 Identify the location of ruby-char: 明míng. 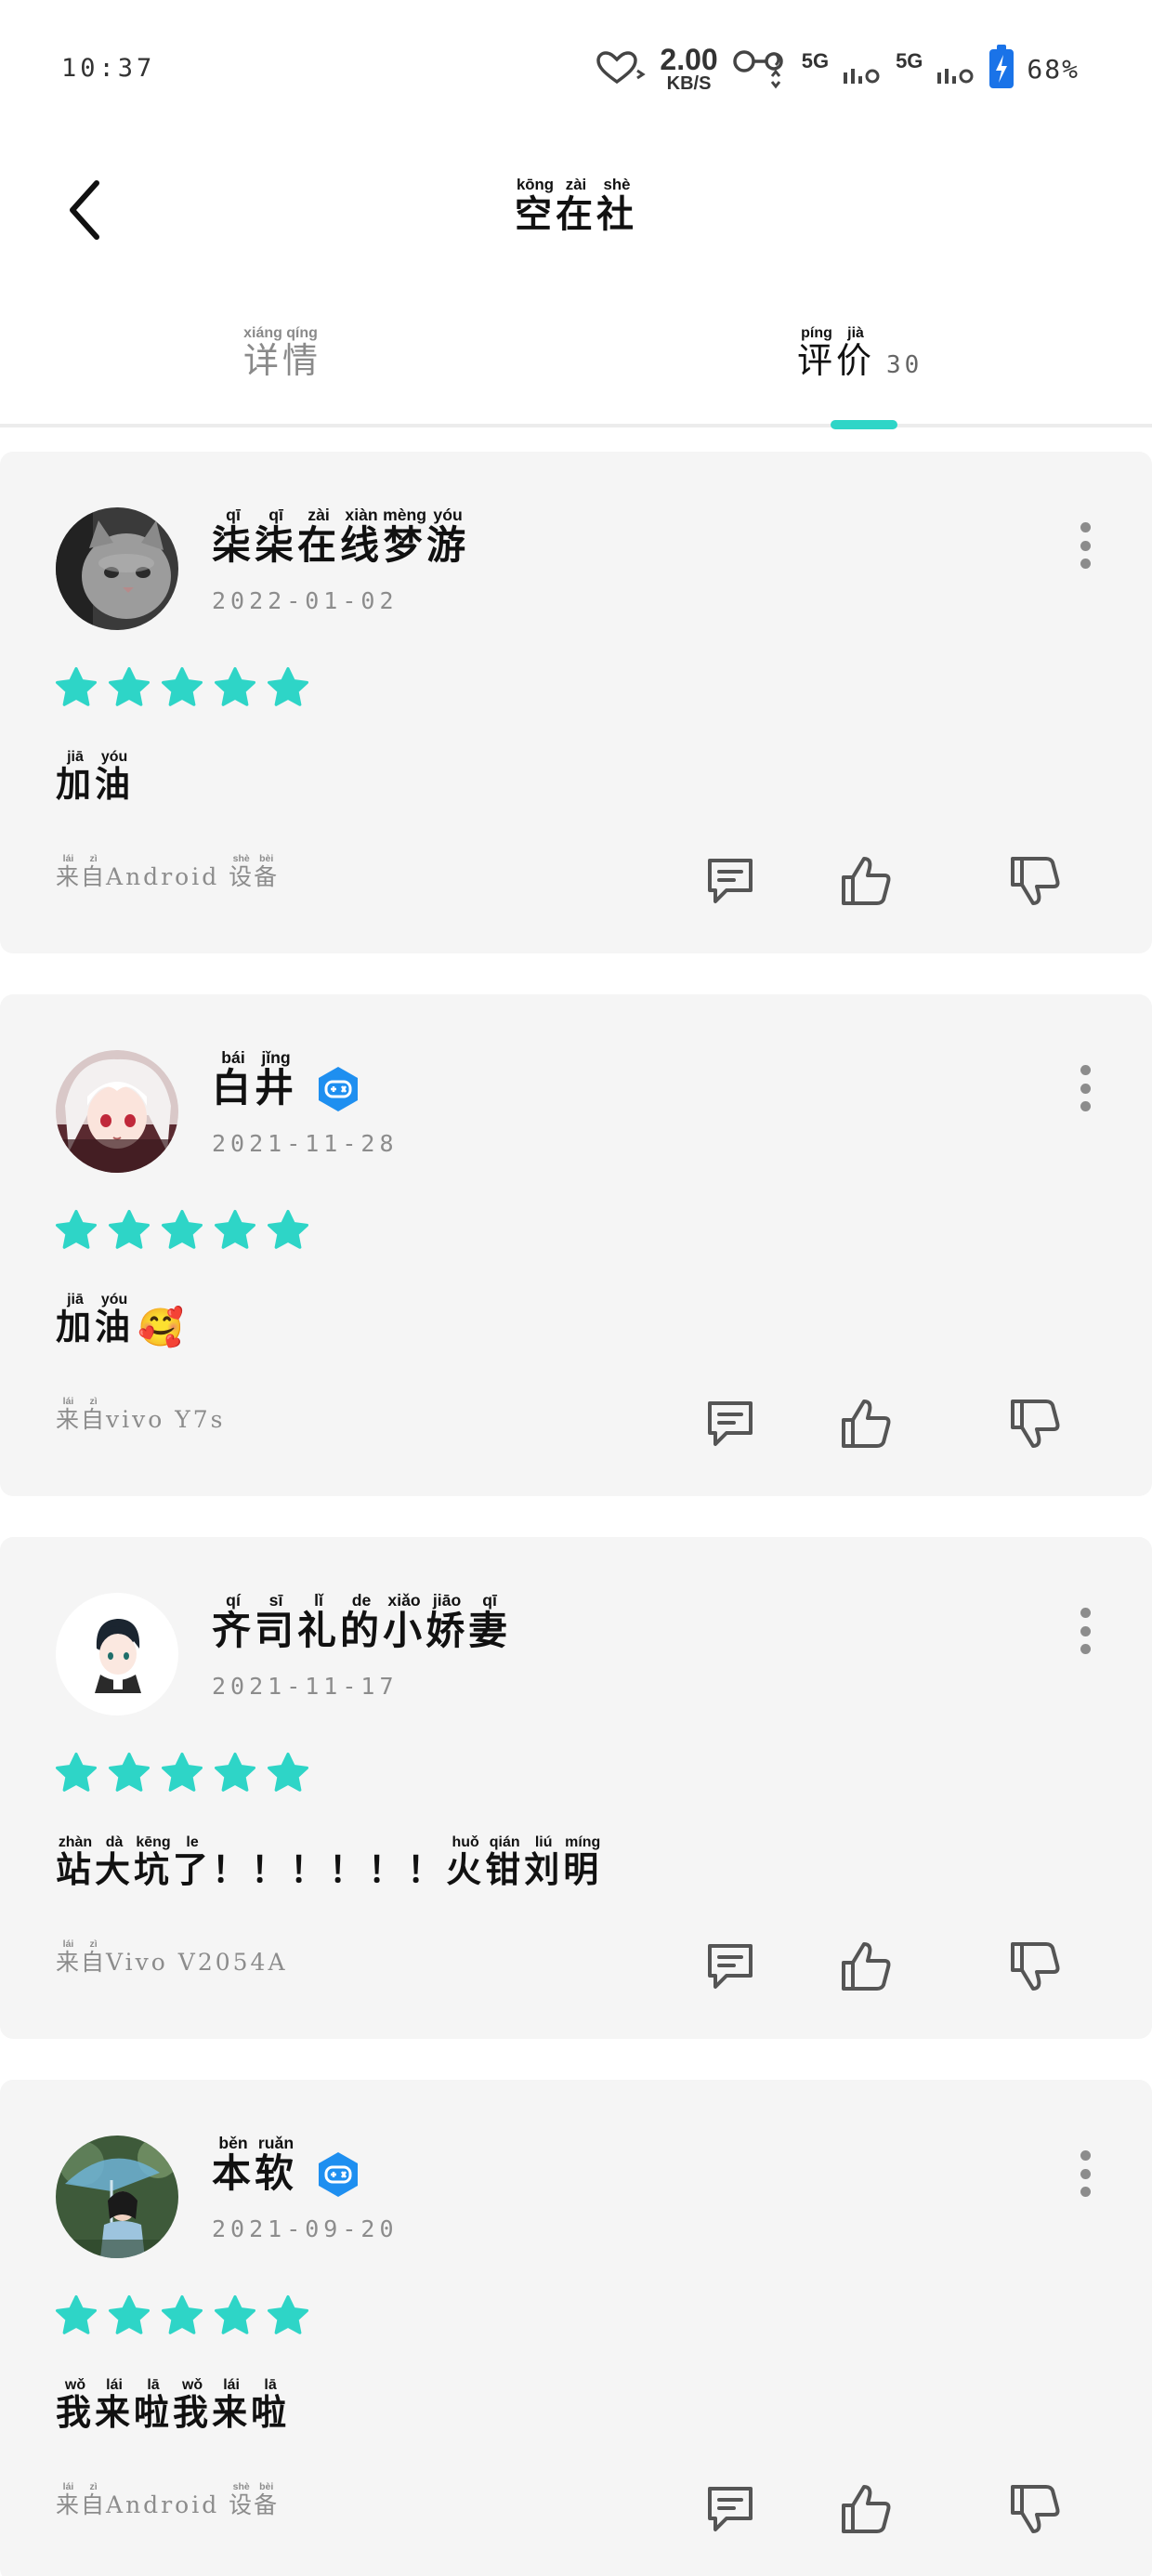
(583, 1862).